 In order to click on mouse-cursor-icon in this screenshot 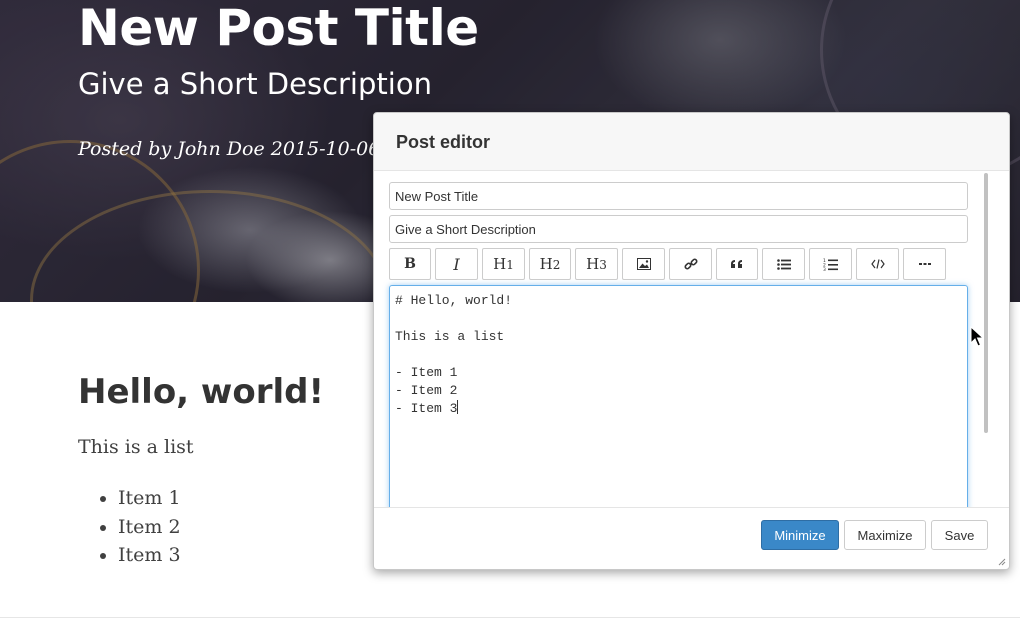, I will do `click(977, 336)`.